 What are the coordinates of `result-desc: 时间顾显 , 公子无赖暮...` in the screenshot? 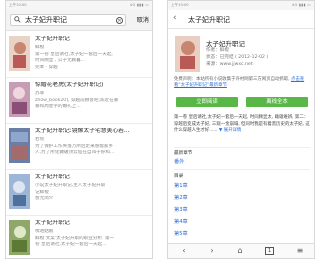 It's located at (60, 60).